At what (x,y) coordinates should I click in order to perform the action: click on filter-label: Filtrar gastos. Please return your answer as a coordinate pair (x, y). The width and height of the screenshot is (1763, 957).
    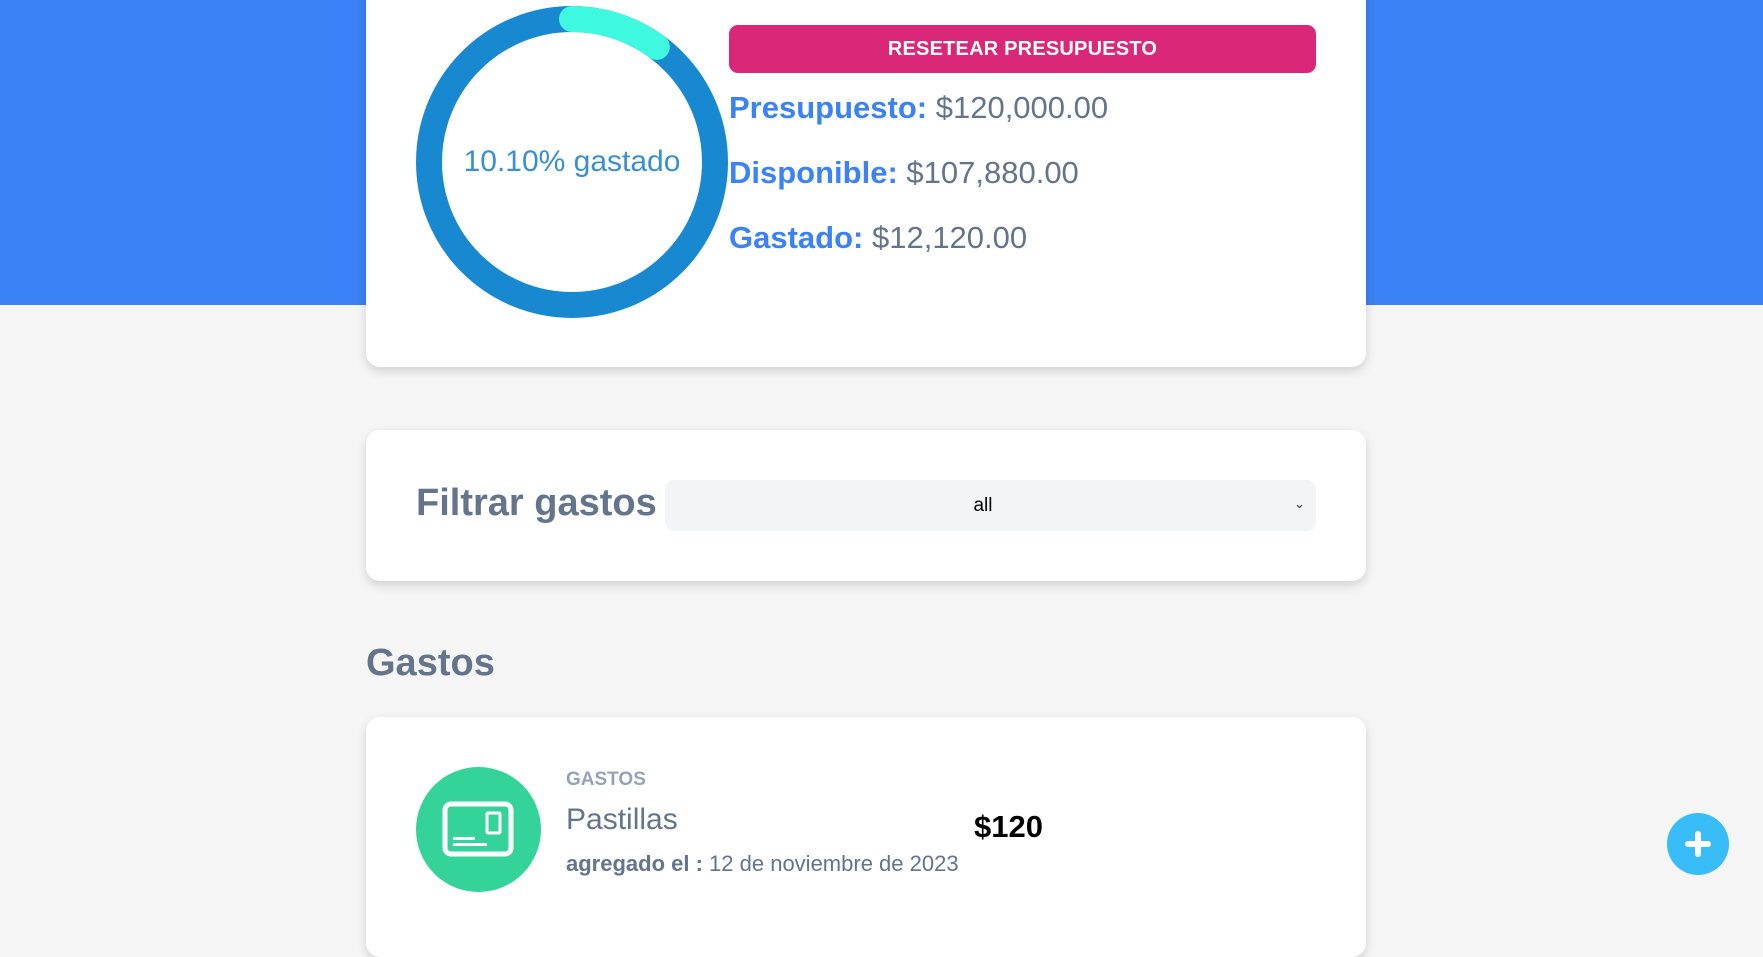
    Looking at the image, I should click on (536, 503).